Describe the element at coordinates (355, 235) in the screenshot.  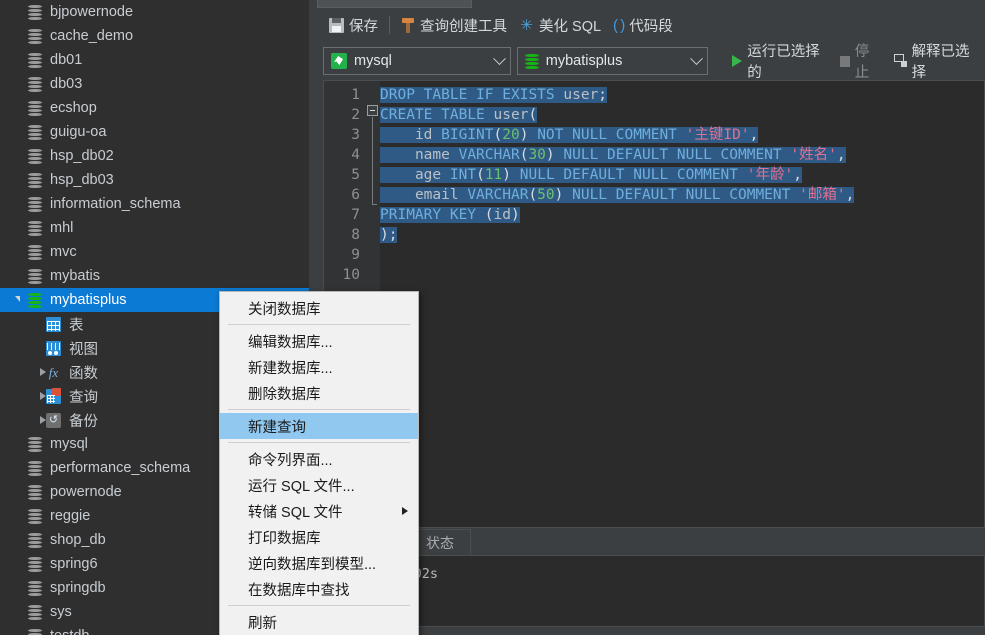
I see `line-number: 8` at that location.